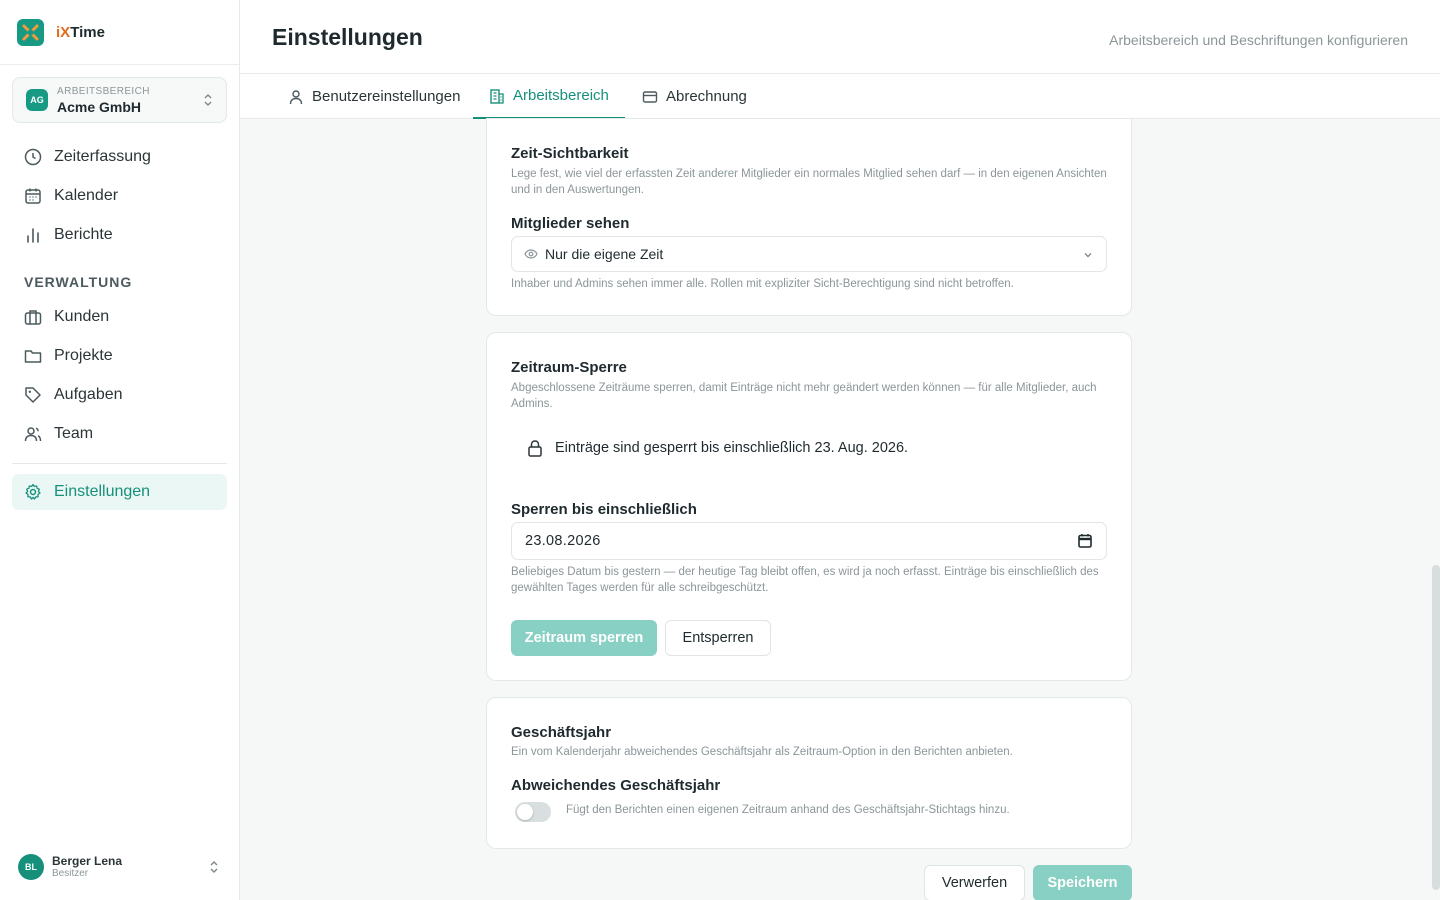  What do you see at coordinates (569, 367) in the screenshot?
I see `lock-title: Zeitraum-Sperre` at bounding box center [569, 367].